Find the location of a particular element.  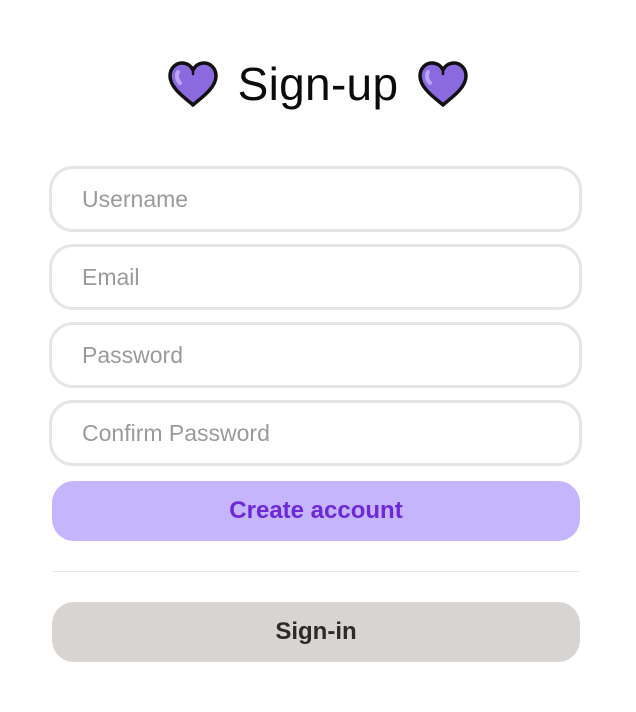

title-row: Sign-up is located at coordinates (318, 84).